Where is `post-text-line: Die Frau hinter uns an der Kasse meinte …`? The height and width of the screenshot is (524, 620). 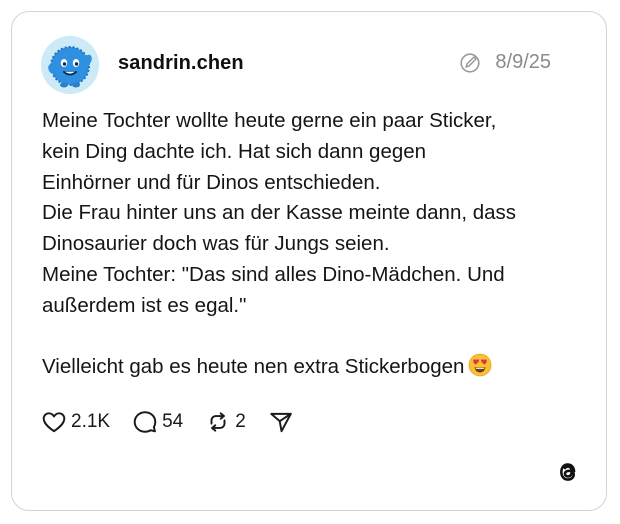
post-text-line: Die Frau hinter uns an der Kasse meinte … is located at coordinates (279, 213).